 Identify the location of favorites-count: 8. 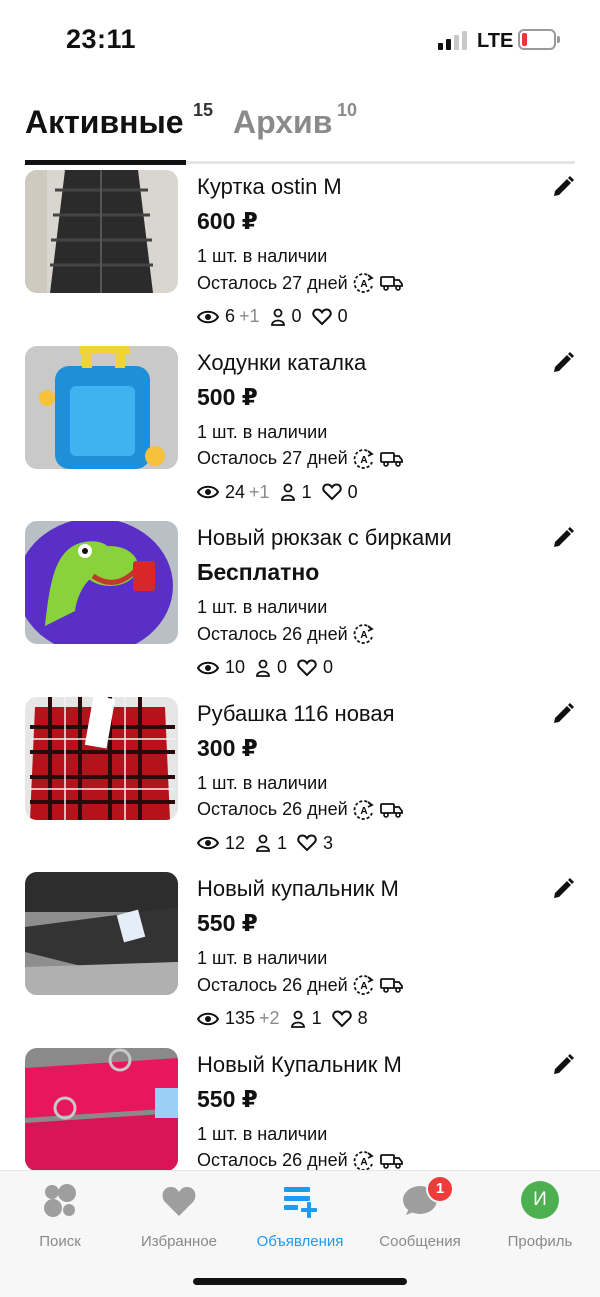
(362, 1018).